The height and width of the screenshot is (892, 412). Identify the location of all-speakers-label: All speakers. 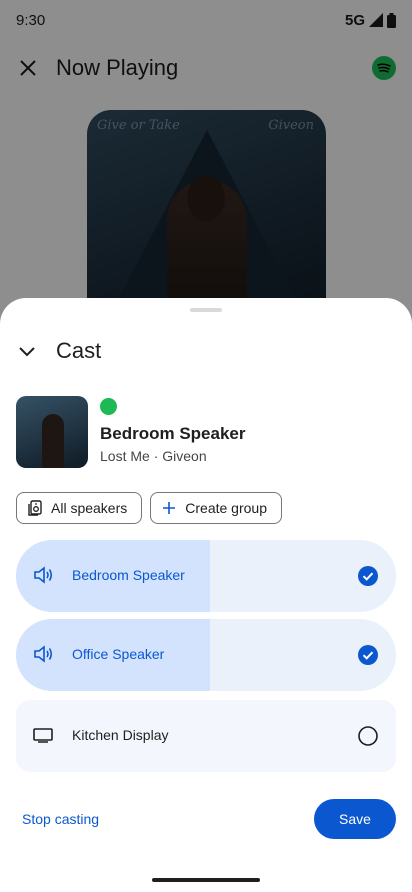
(89, 508).